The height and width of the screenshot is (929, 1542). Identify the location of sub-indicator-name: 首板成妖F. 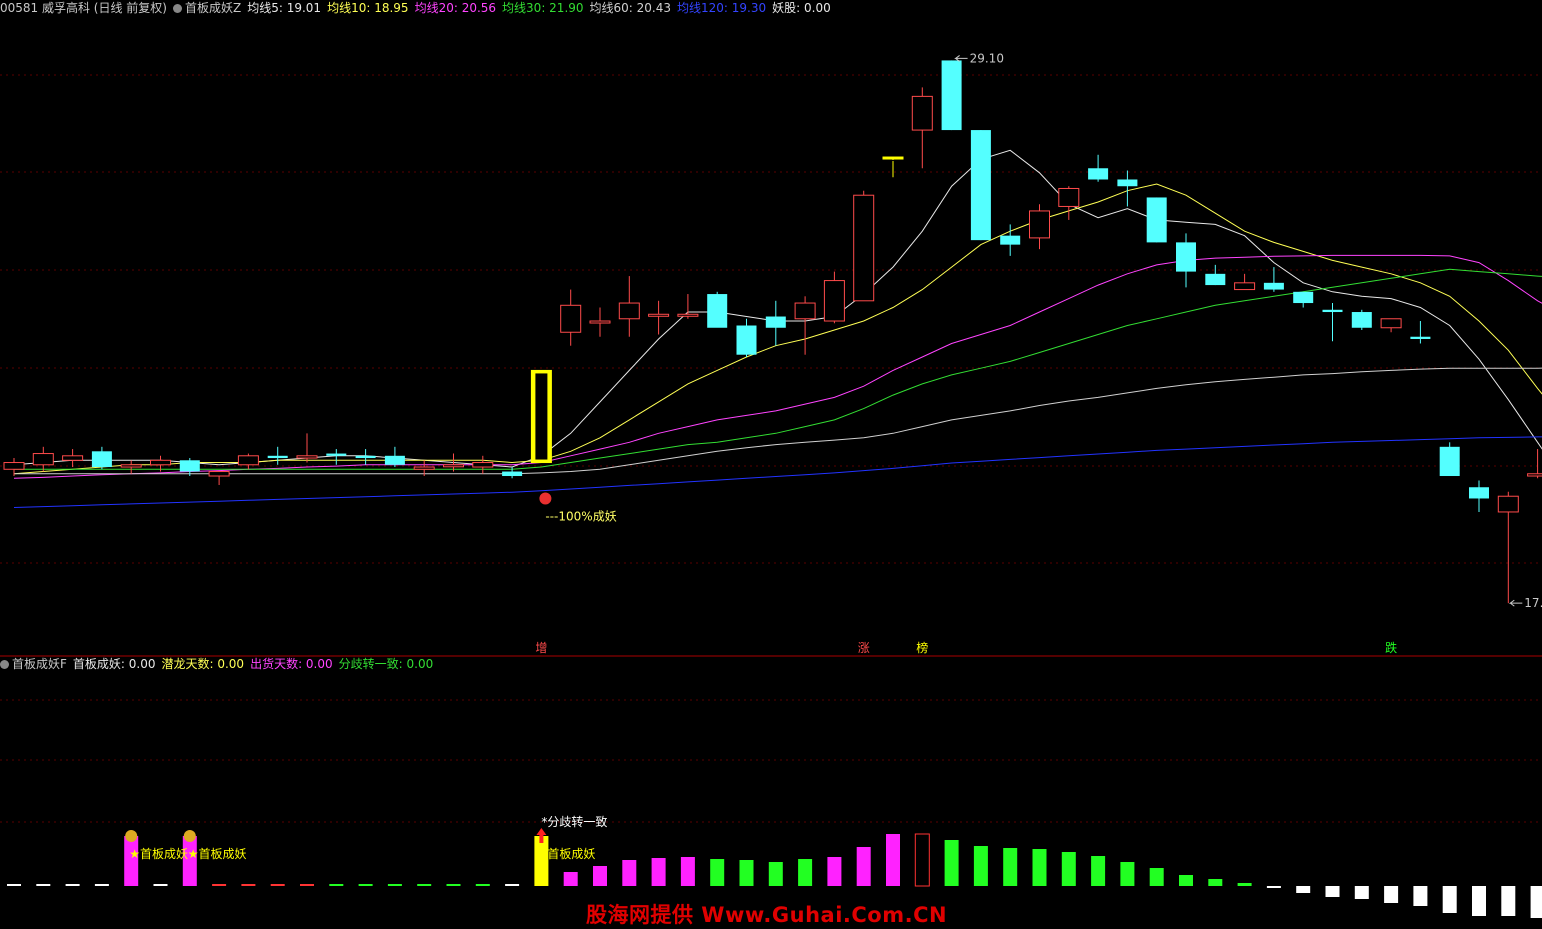
(33, 664).